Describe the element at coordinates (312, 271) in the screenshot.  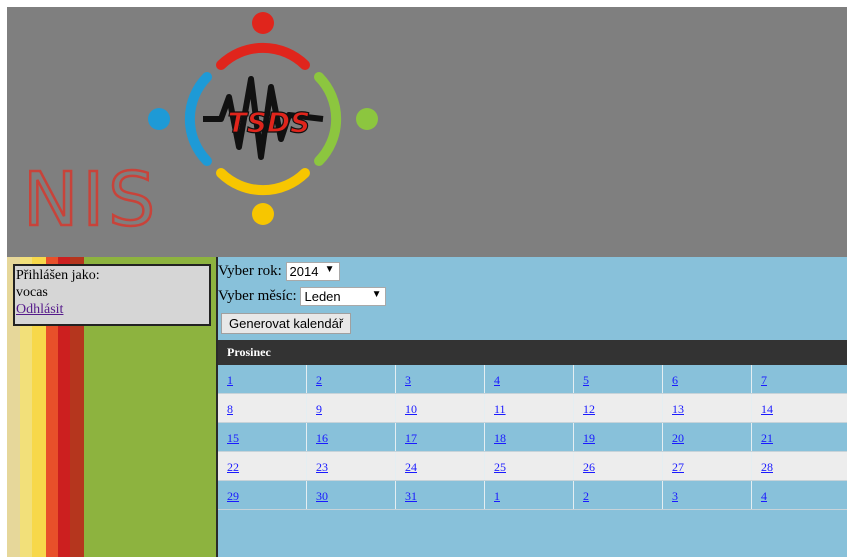
I see `year-select: 2014 ▼` at that location.